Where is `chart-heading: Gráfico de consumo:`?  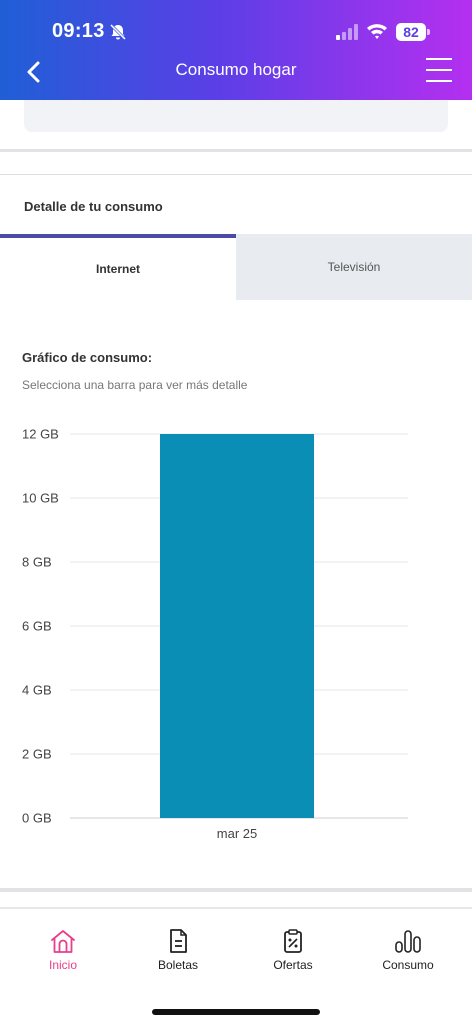 chart-heading: Gráfico de consumo: is located at coordinates (87, 357).